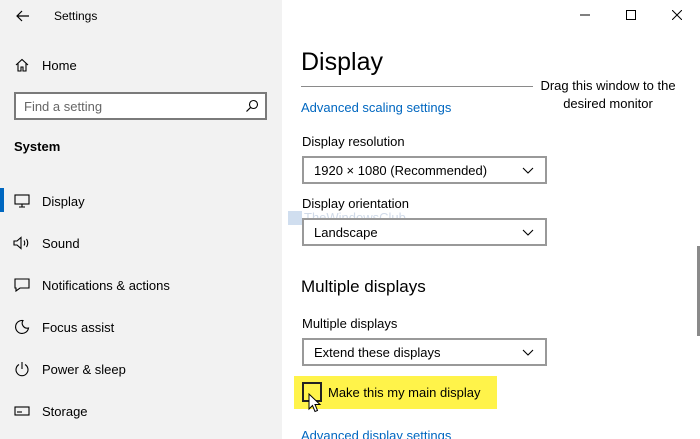  I want to click on search-input, so click(127, 106).